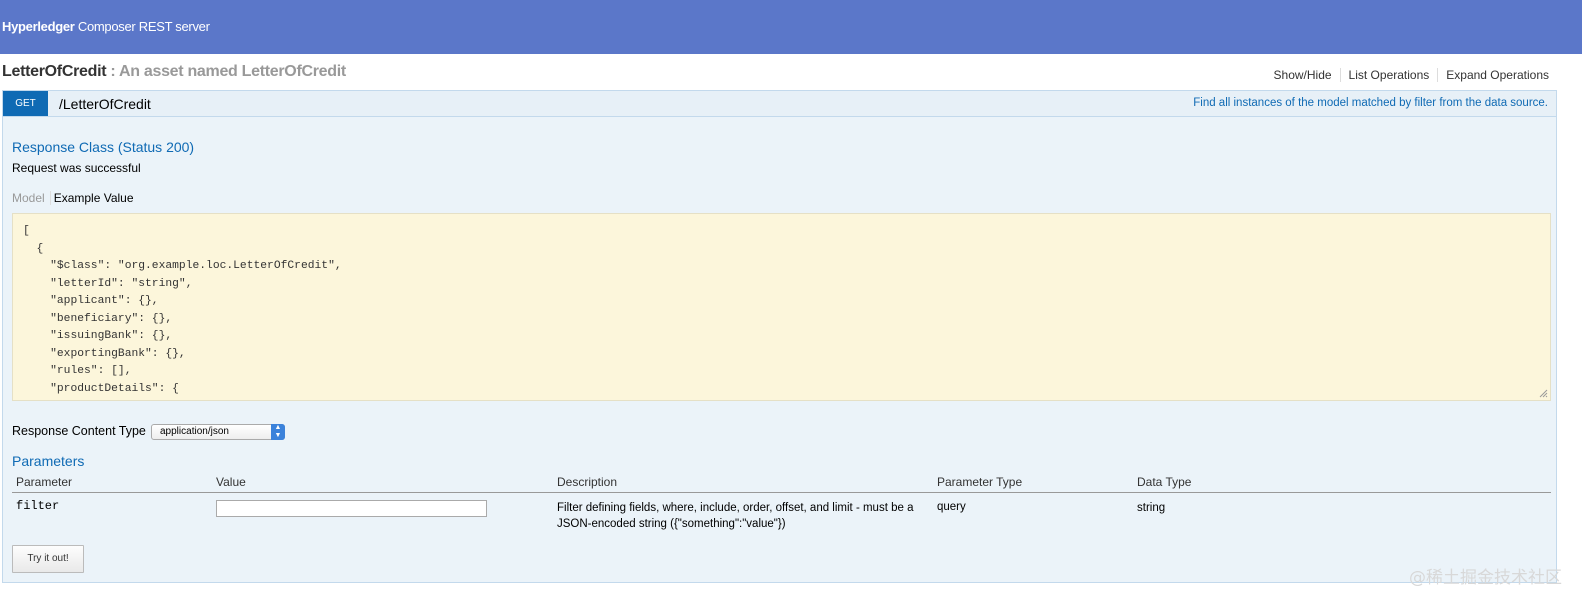  Describe the element at coordinates (76, 168) in the screenshot. I see `response-message: Request was successful` at that location.